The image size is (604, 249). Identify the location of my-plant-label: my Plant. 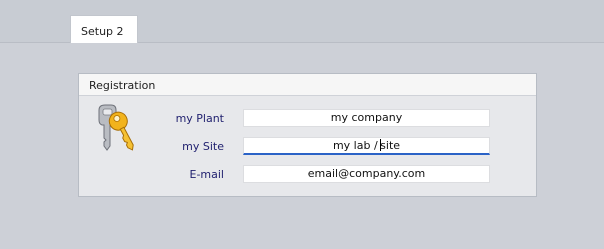
(199, 118).